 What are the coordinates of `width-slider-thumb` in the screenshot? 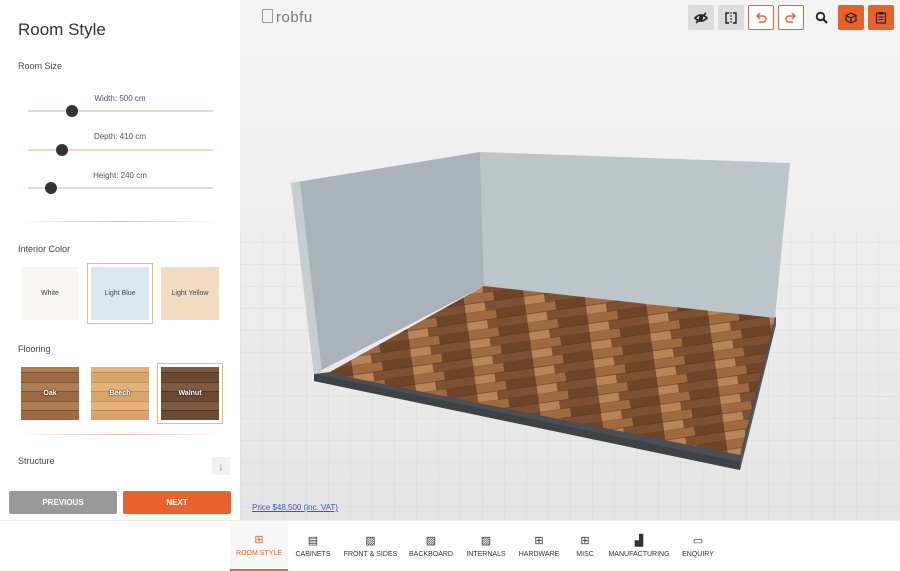 It's located at (72, 111).